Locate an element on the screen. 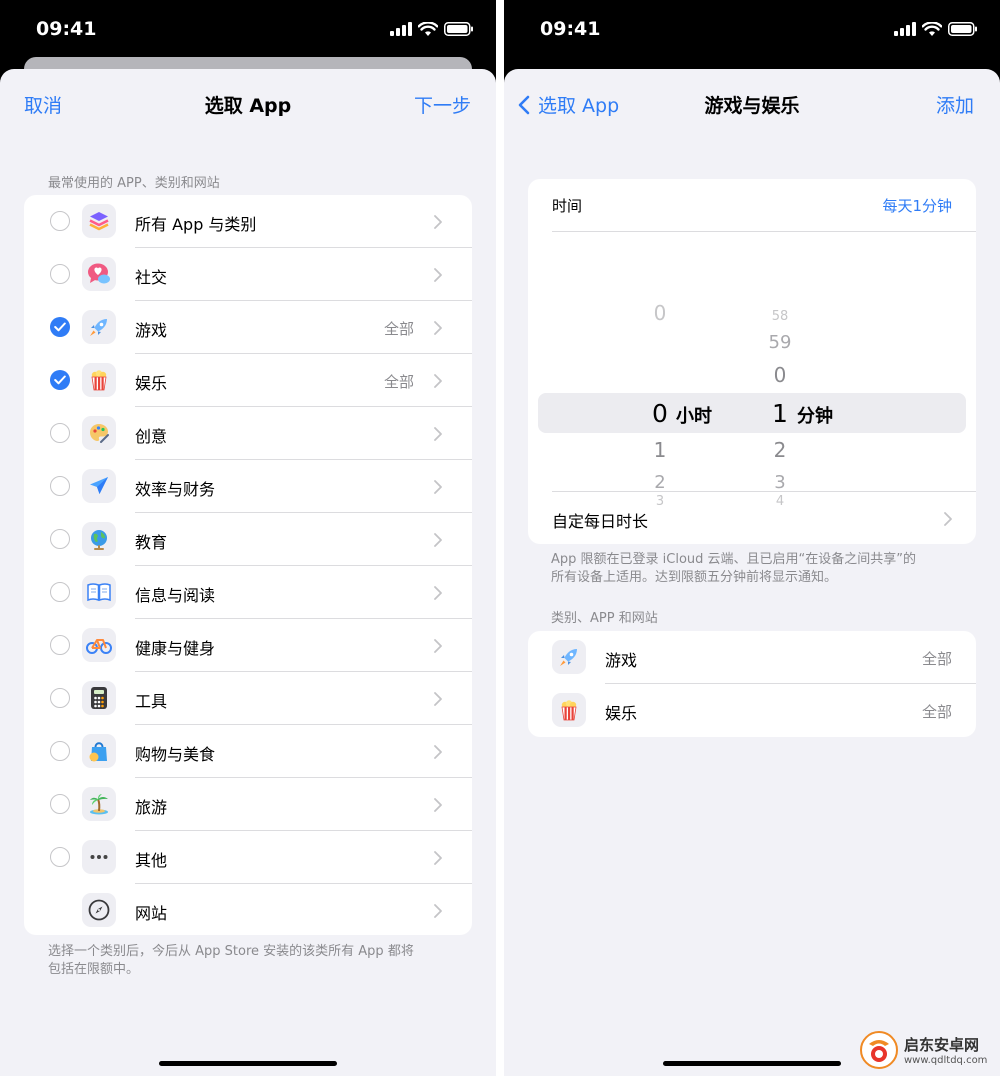  footer-note-line-1: 选择一个类别后，今后从 App Store 安装的该类所有 App 都将 is located at coordinates (231, 951).